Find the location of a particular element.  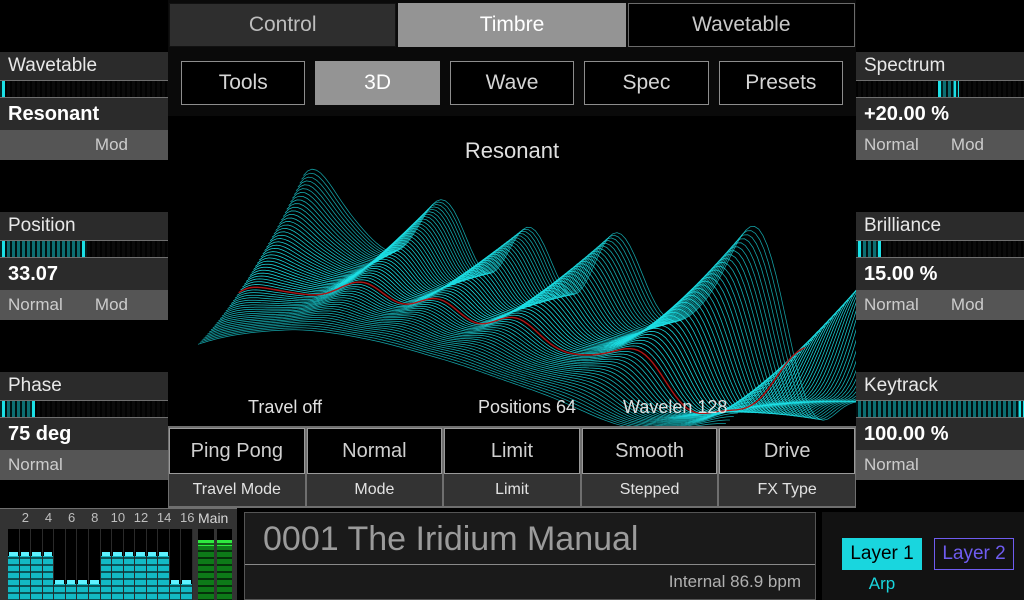

tab-timbre: Timbre is located at coordinates (512, 25).